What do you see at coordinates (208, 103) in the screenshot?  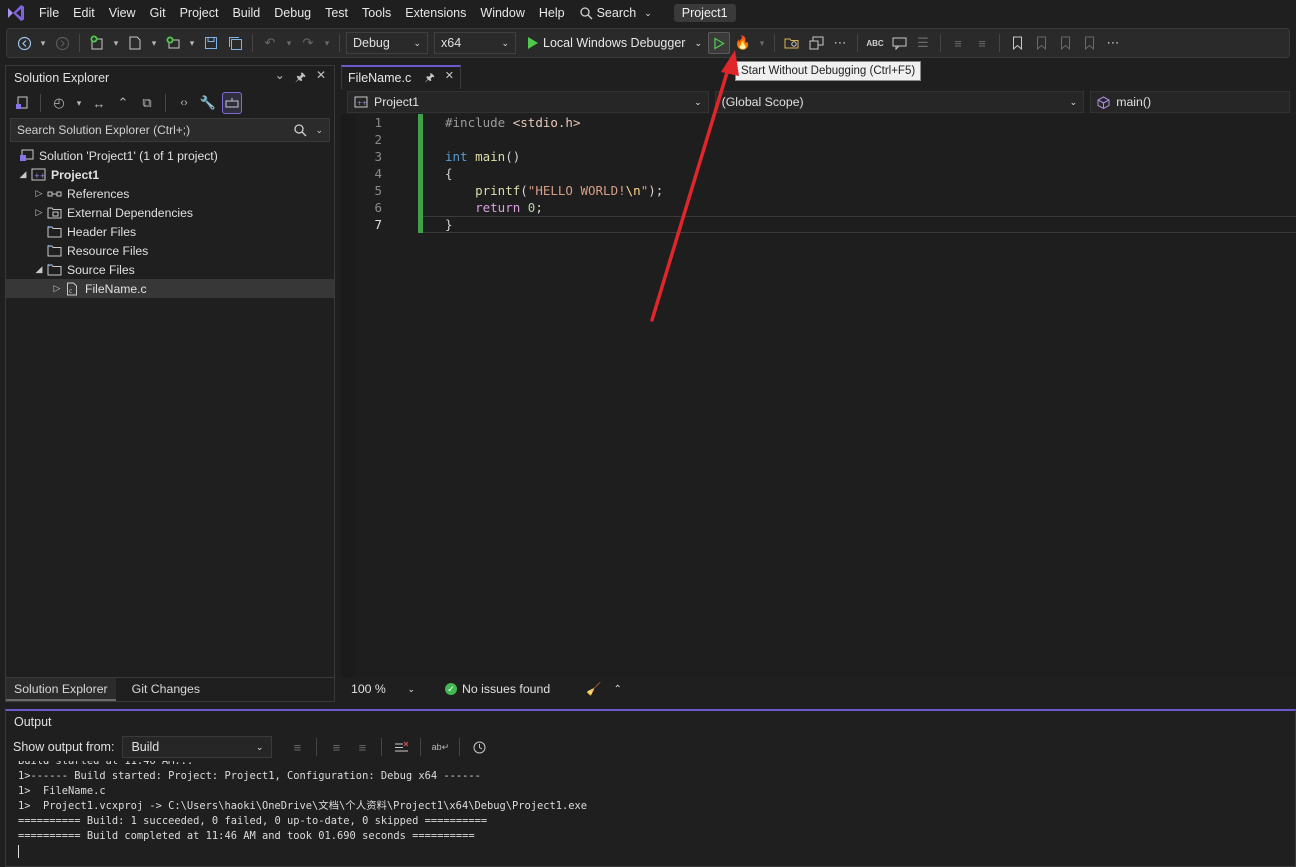 I see `properties-wrench-icon: 🔧` at bounding box center [208, 103].